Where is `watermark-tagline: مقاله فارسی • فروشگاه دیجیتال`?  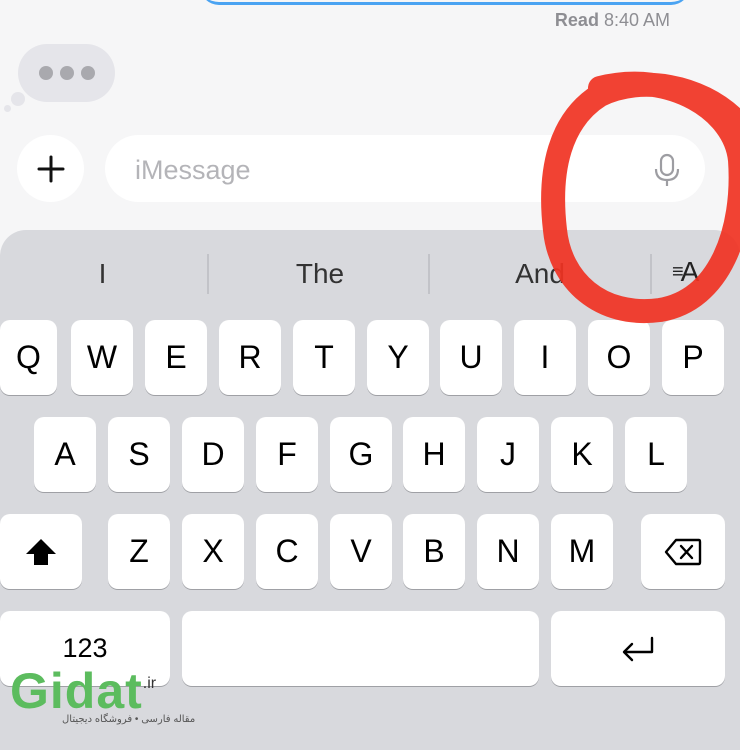
watermark-tagline: مقاله فارسی • فروشگاه دیجیتال is located at coordinates (129, 719).